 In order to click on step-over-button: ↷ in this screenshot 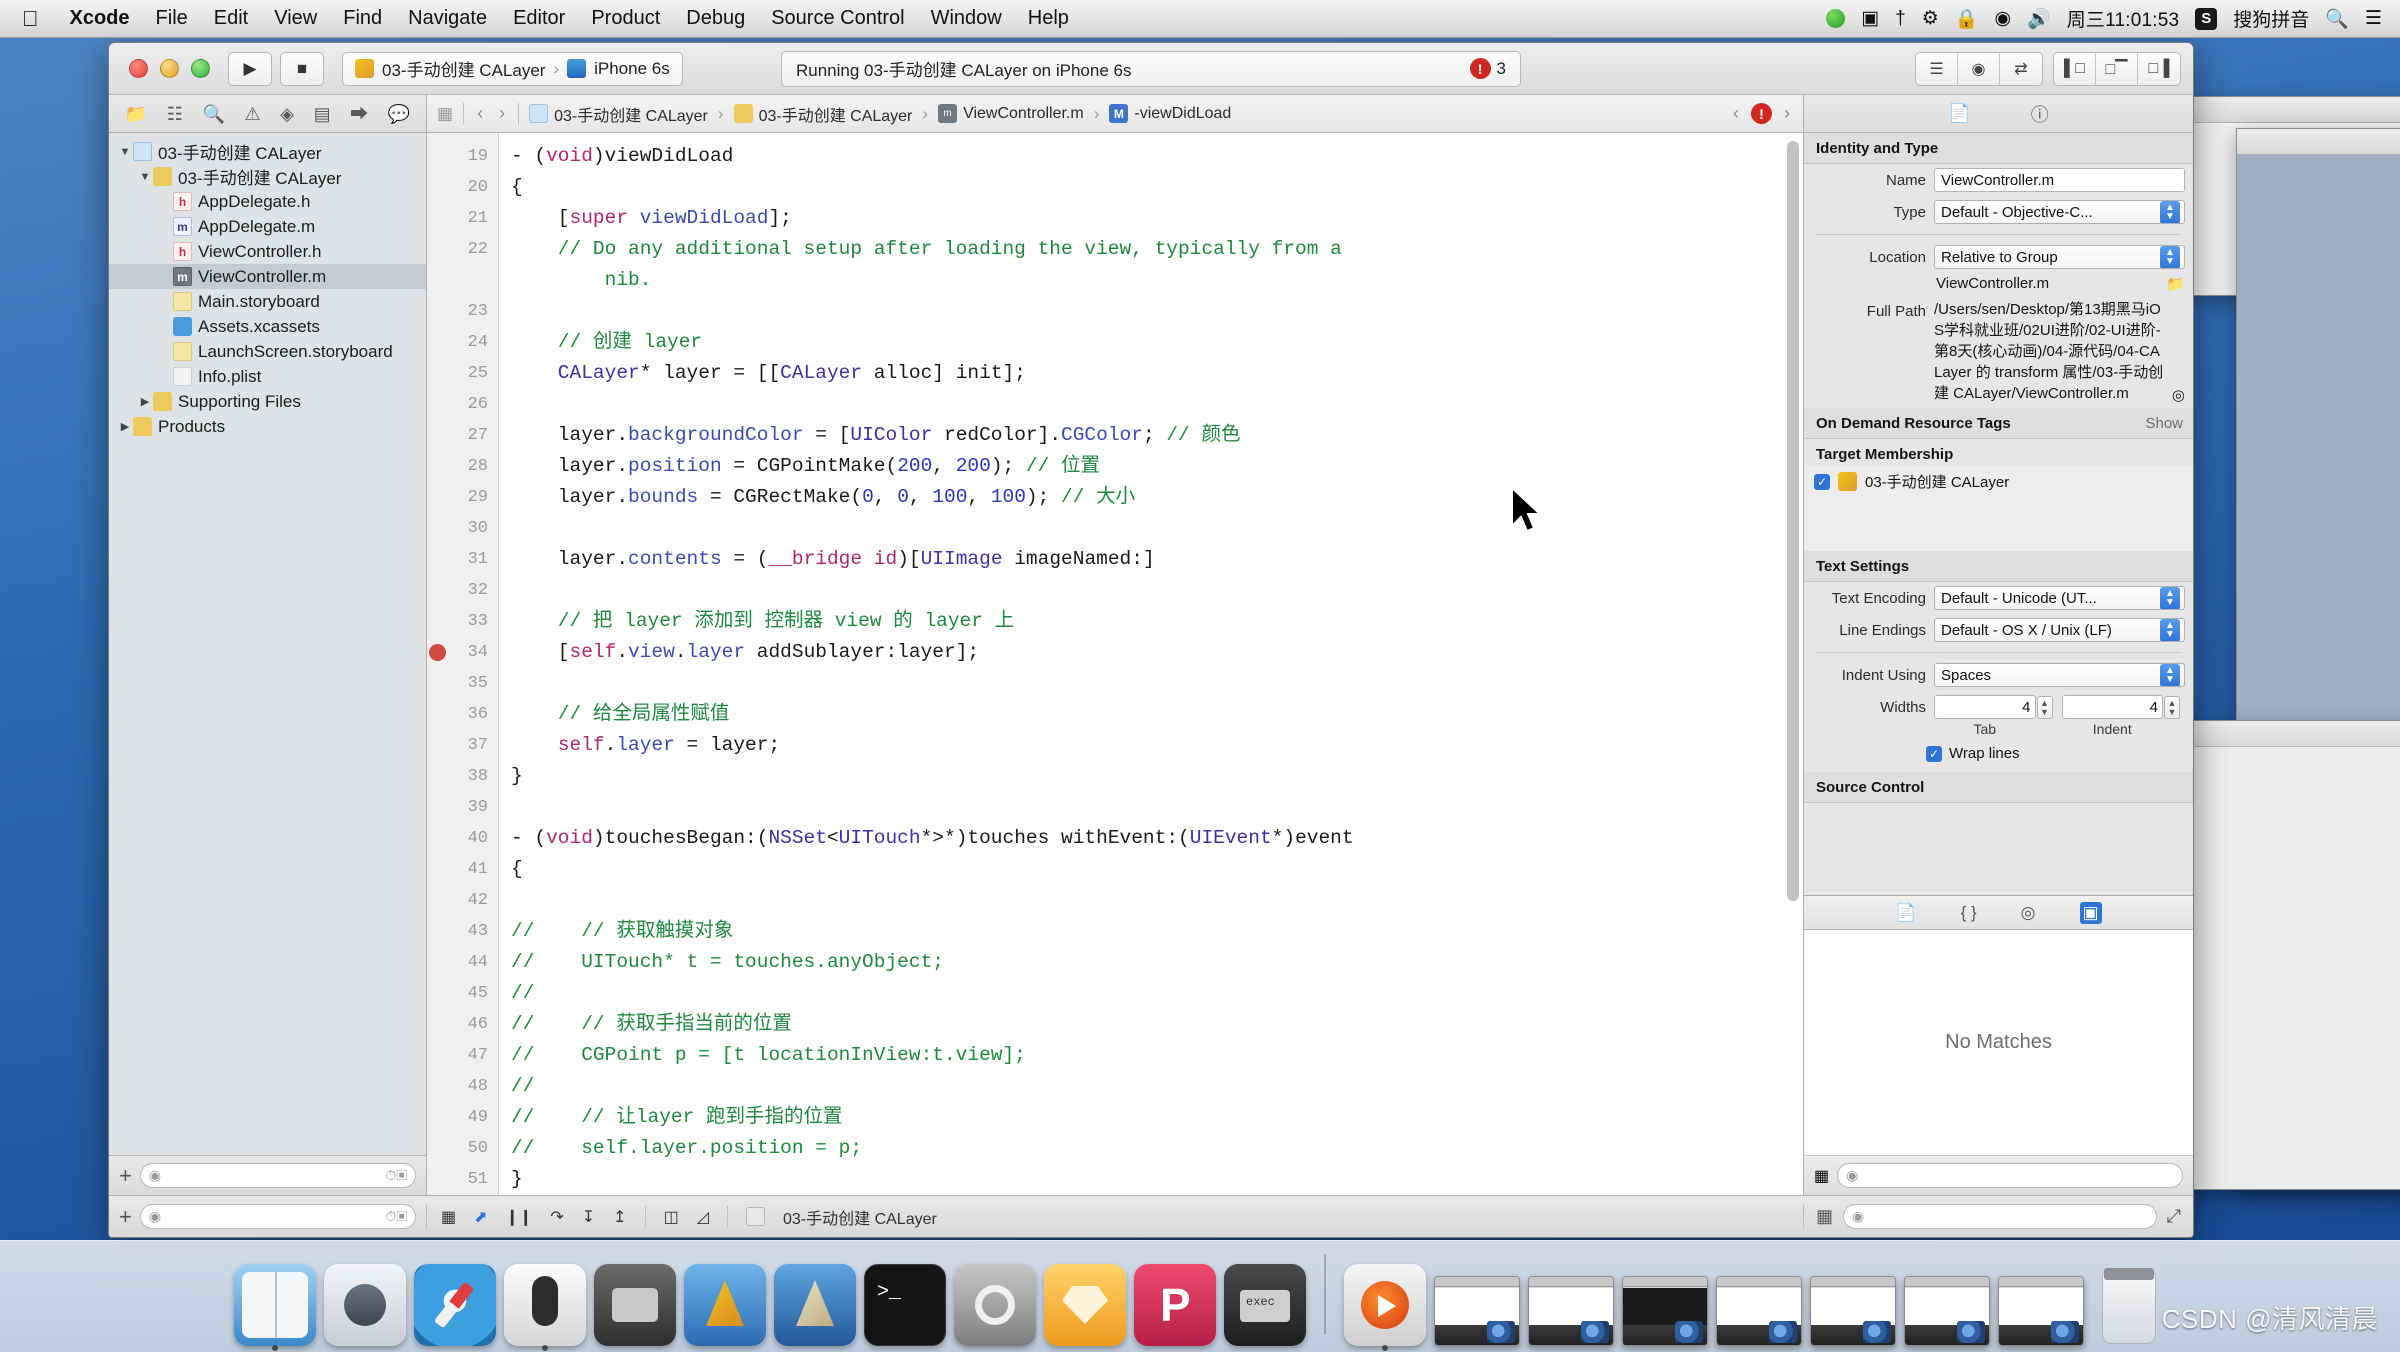, I will do `click(556, 1217)`.